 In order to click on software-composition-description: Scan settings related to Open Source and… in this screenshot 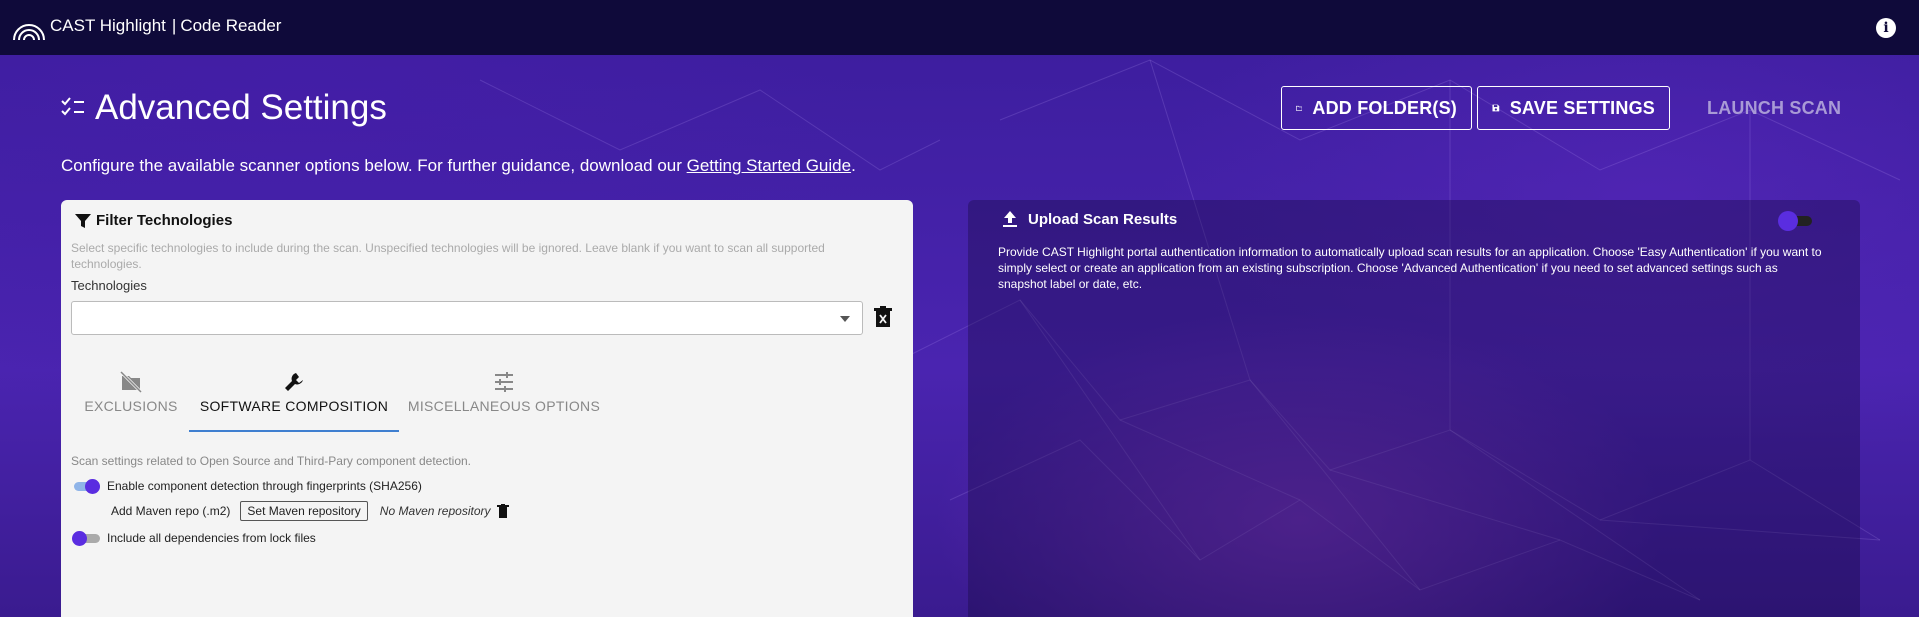, I will do `click(271, 461)`.